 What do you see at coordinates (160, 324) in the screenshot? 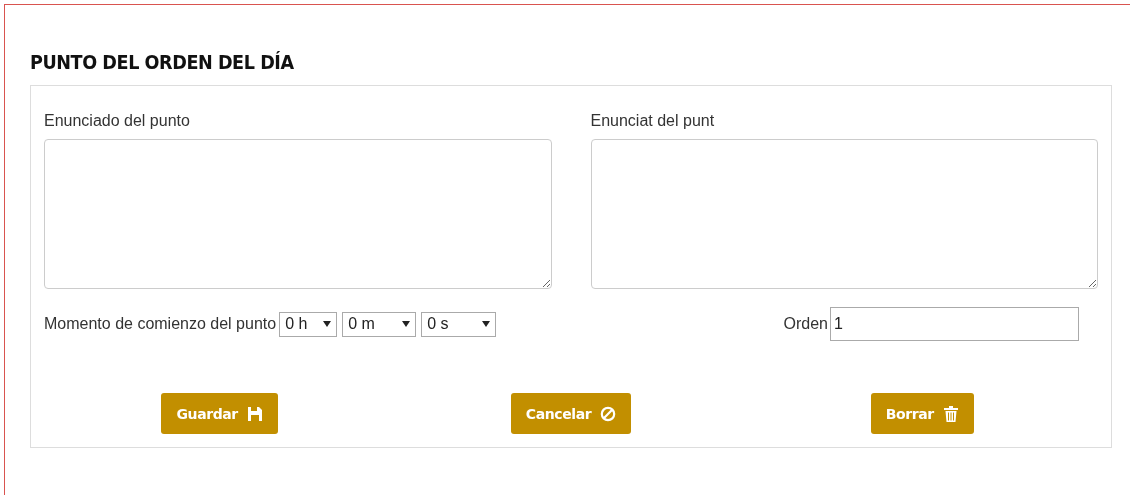
I see `field-label: Momento de comienzo del punto` at bounding box center [160, 324].